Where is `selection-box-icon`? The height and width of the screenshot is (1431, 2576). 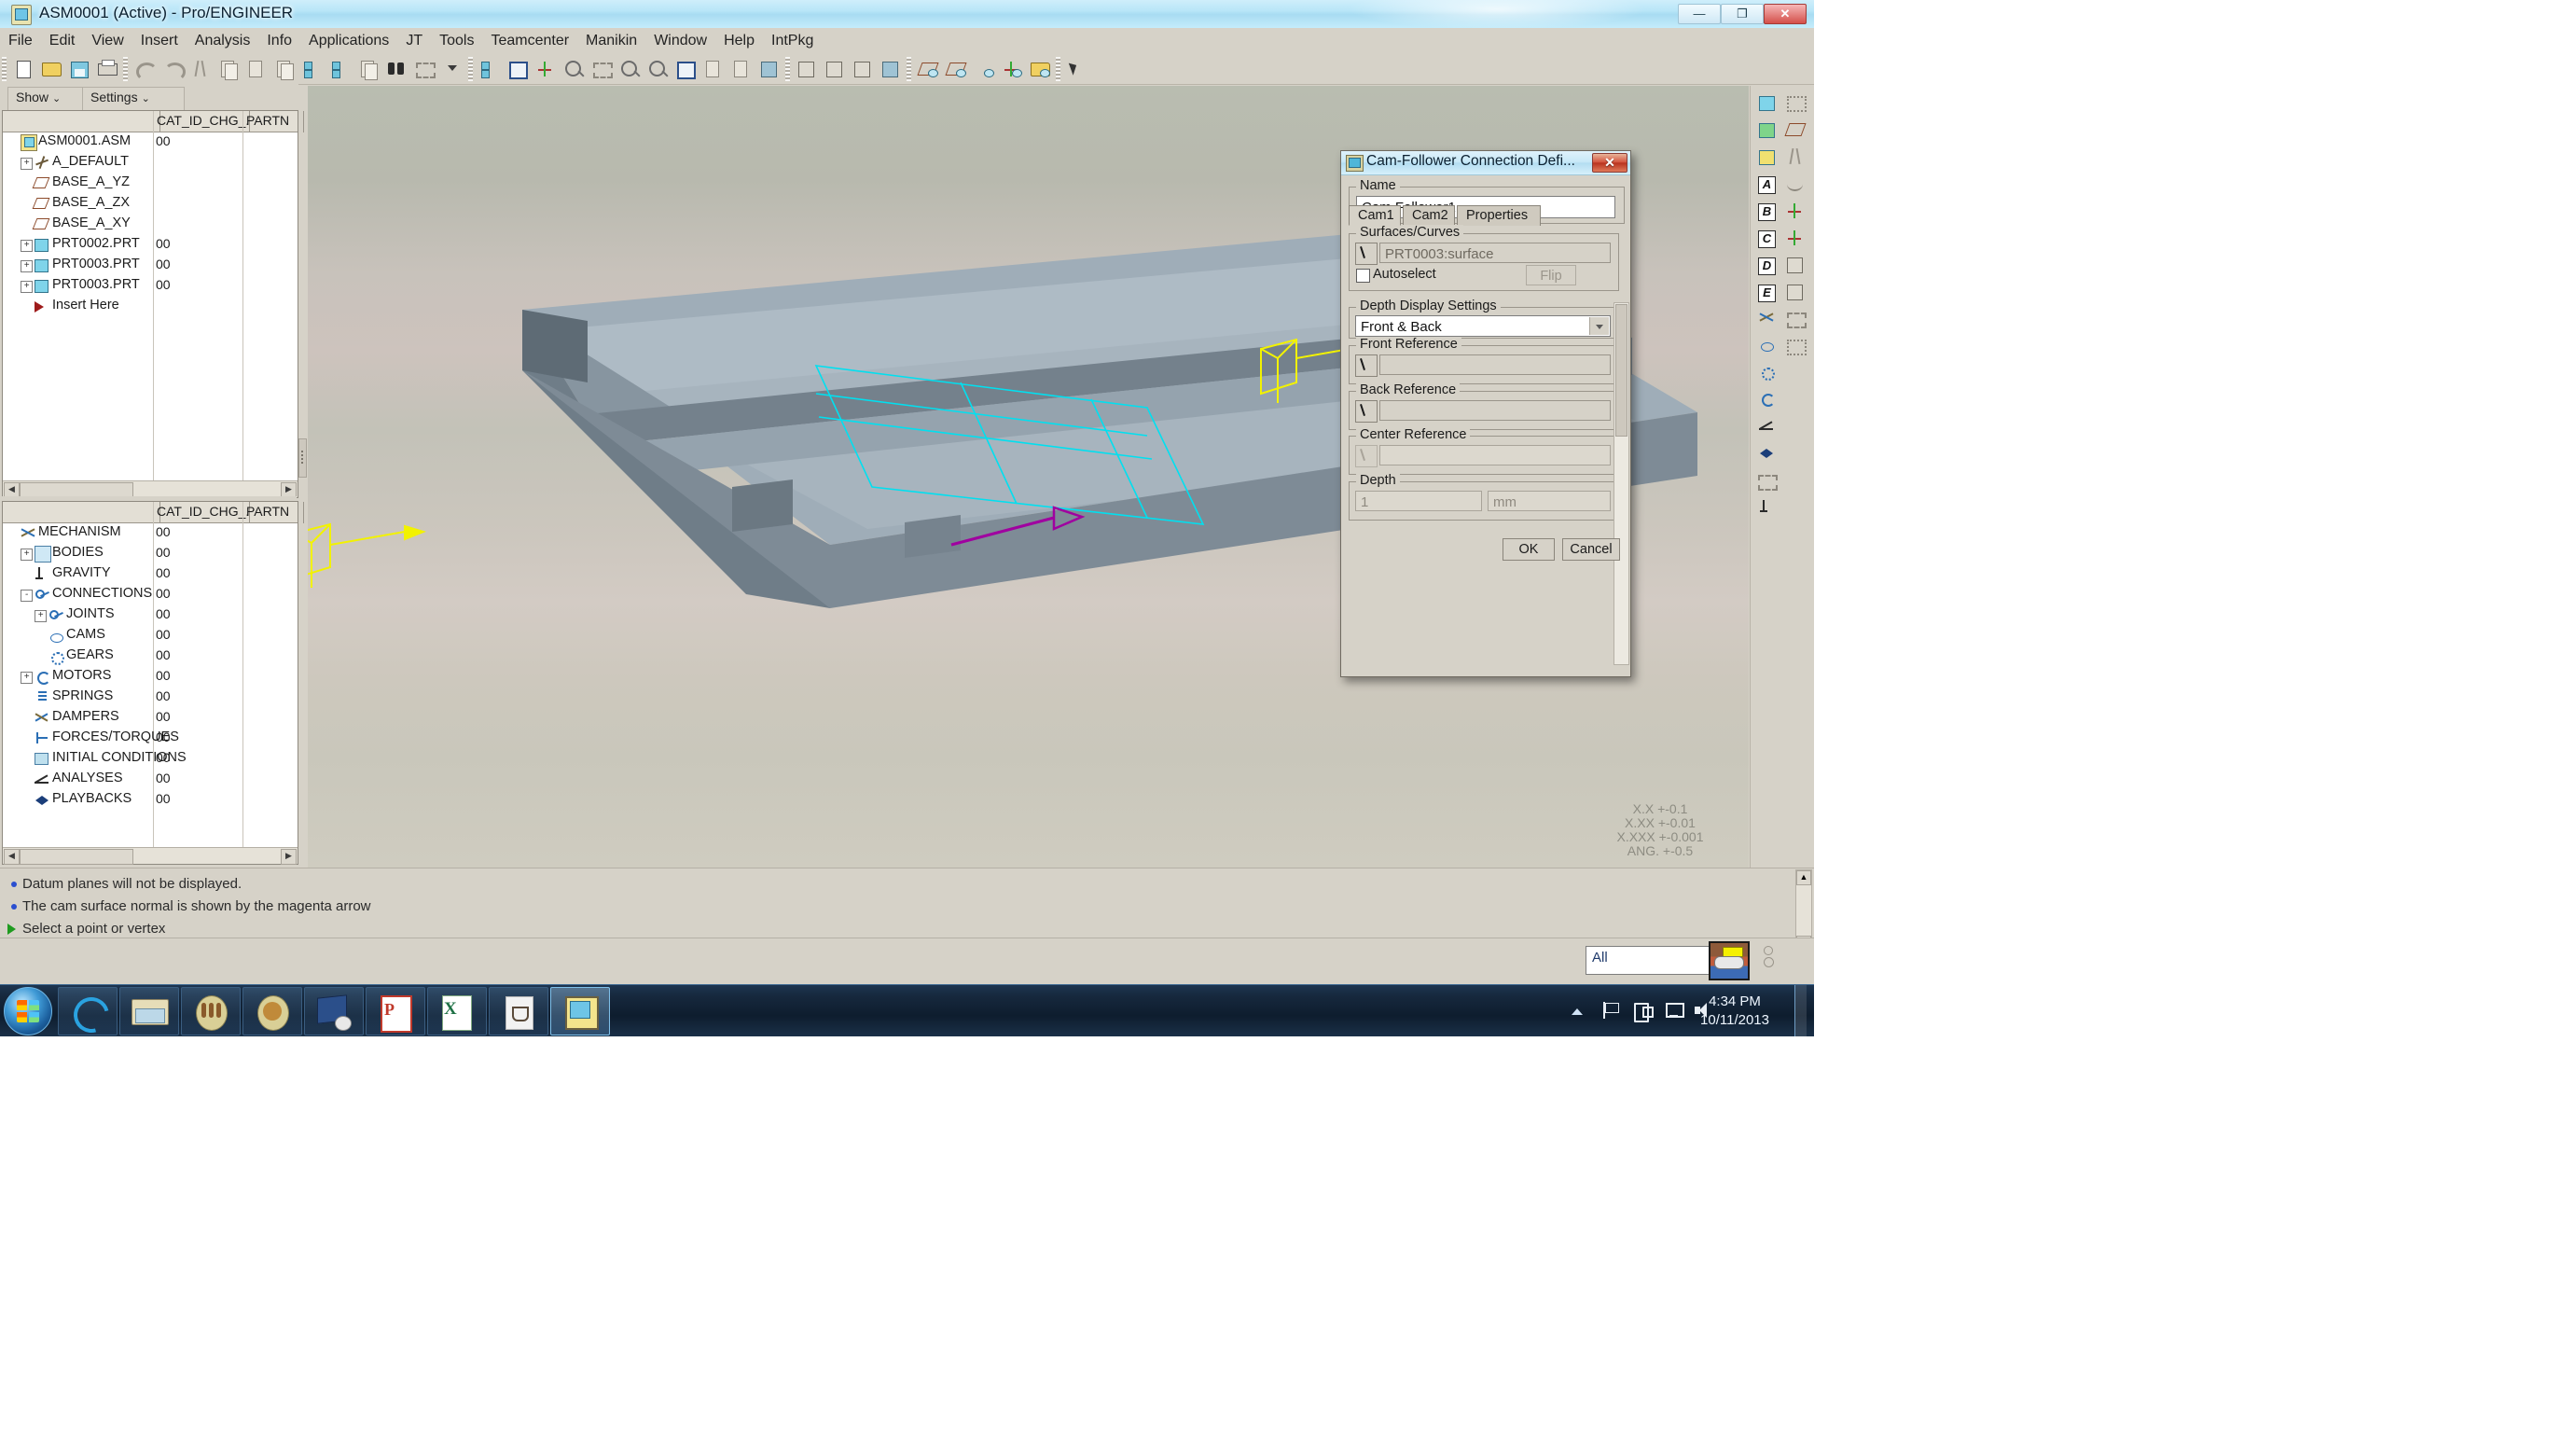 selection-box-icon is located at coordinates (424, 69).